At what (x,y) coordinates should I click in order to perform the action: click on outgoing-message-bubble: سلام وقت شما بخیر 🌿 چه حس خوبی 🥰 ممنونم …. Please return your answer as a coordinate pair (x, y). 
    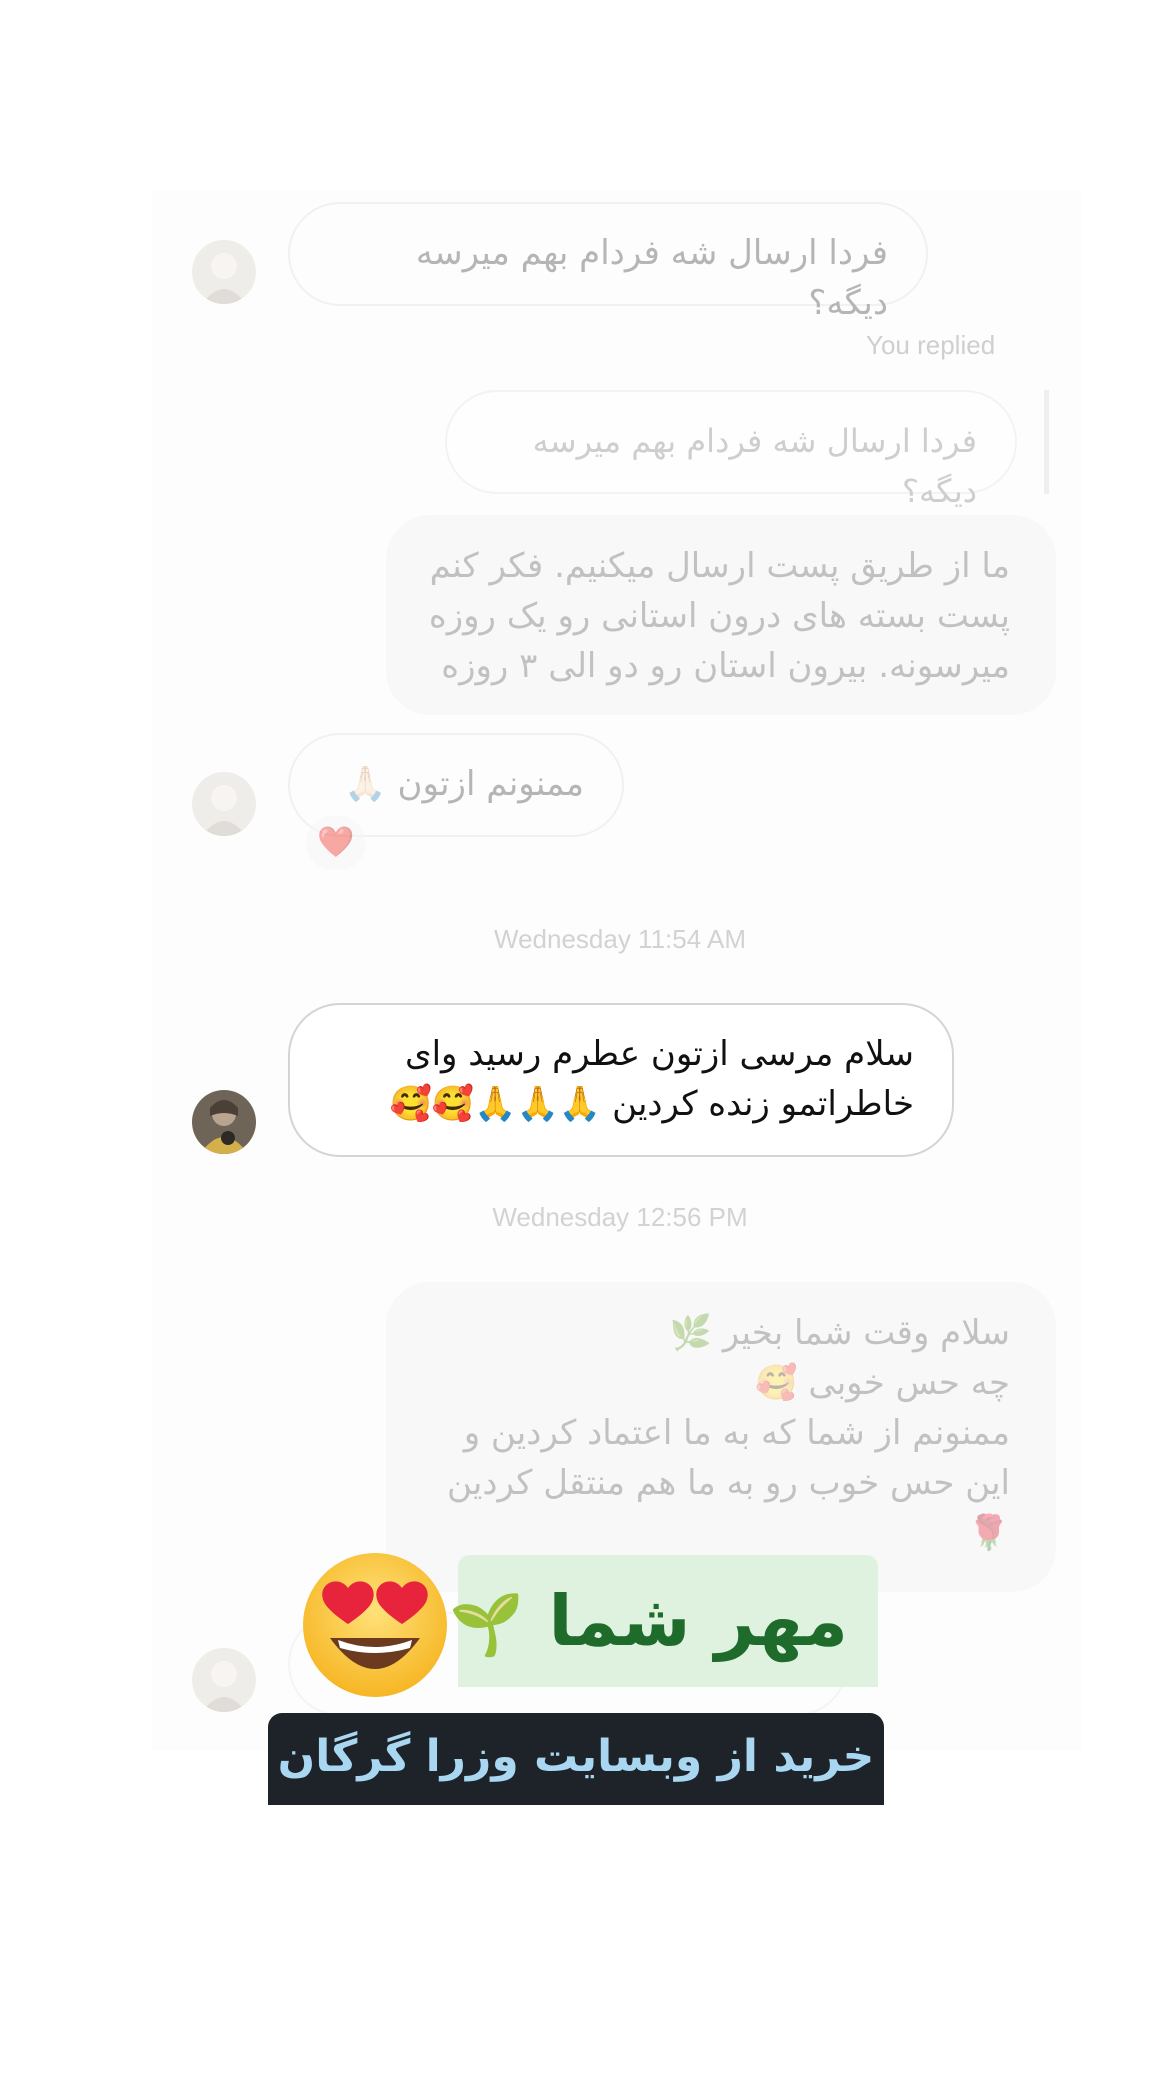
    Looking at the image, I should click on (721, 1437).